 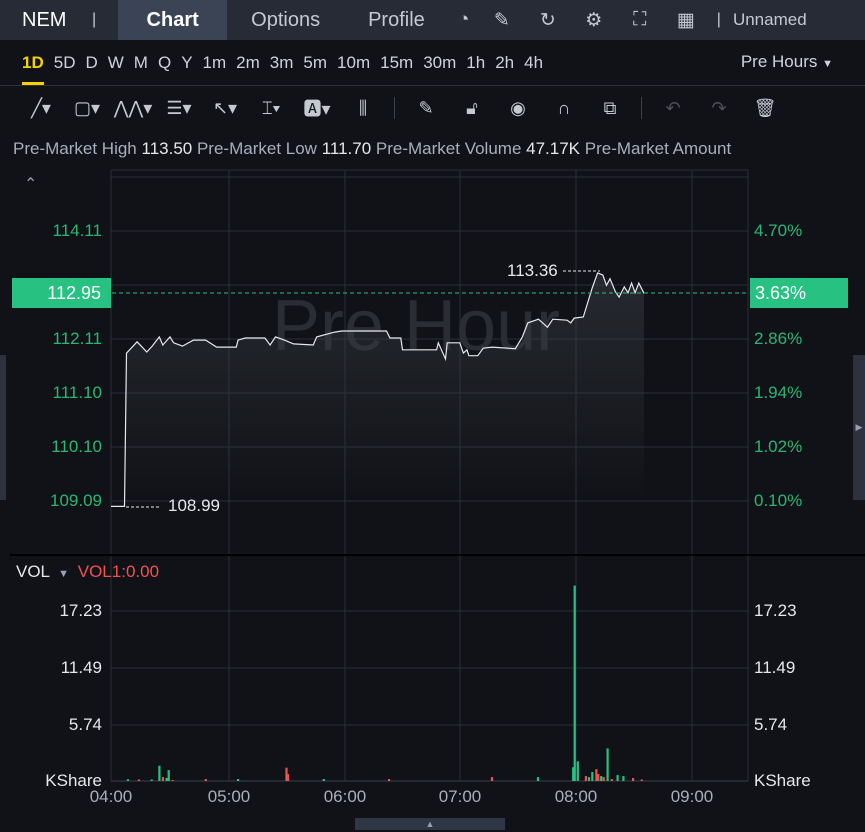 I want to click on percent-axis-label: 1.94%, so click(x=778, y=392).